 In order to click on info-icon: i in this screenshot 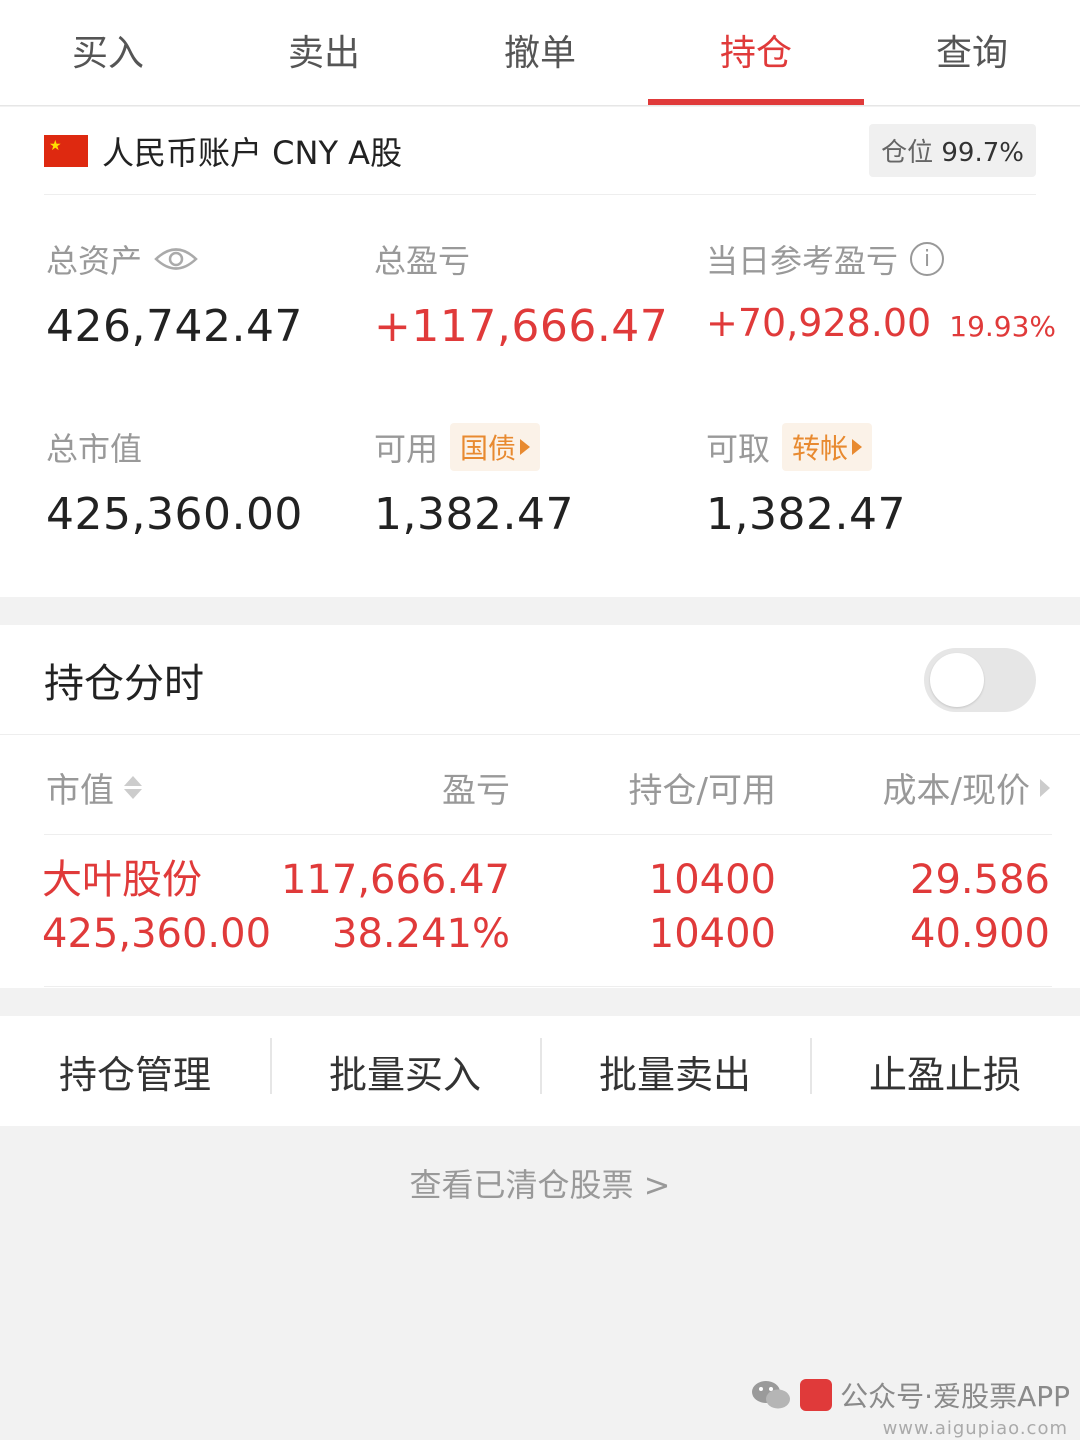, I will do `click(927, 259)`.